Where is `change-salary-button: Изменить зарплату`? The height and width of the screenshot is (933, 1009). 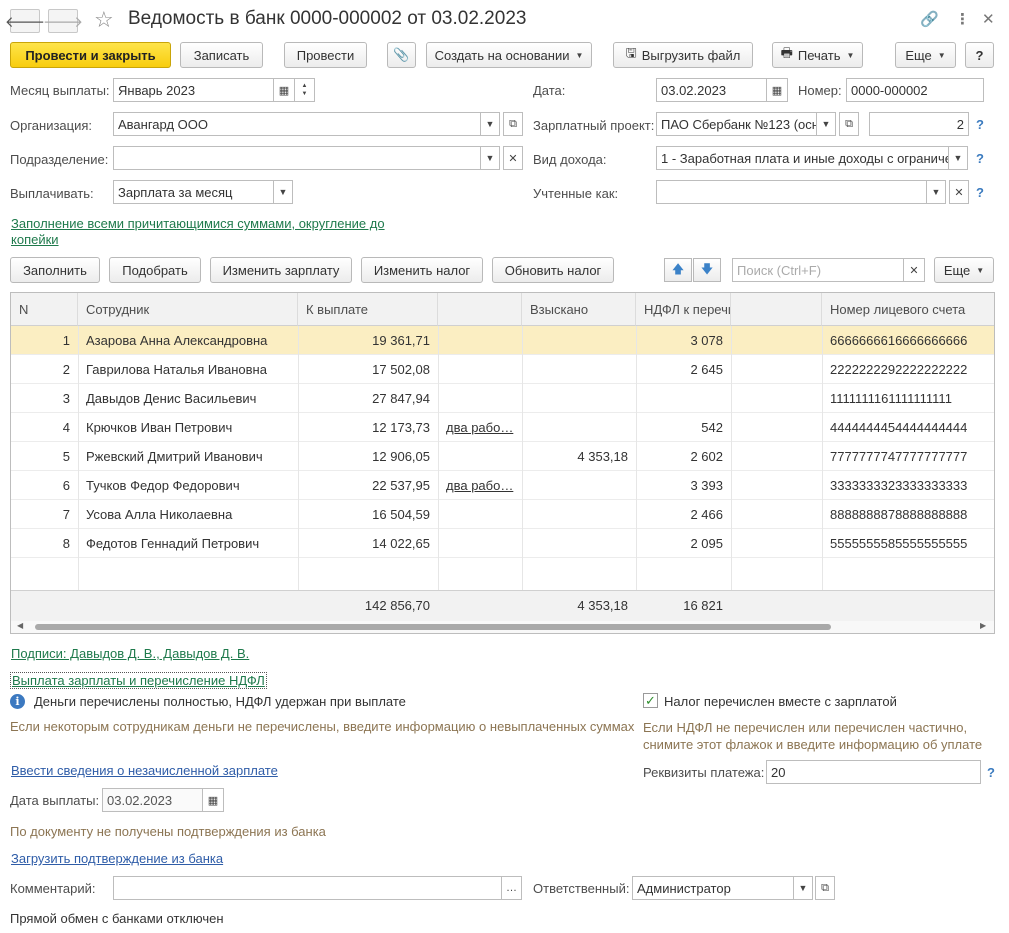
change-salary-button: Изменить зарплату is located at coordinates (281, 270).